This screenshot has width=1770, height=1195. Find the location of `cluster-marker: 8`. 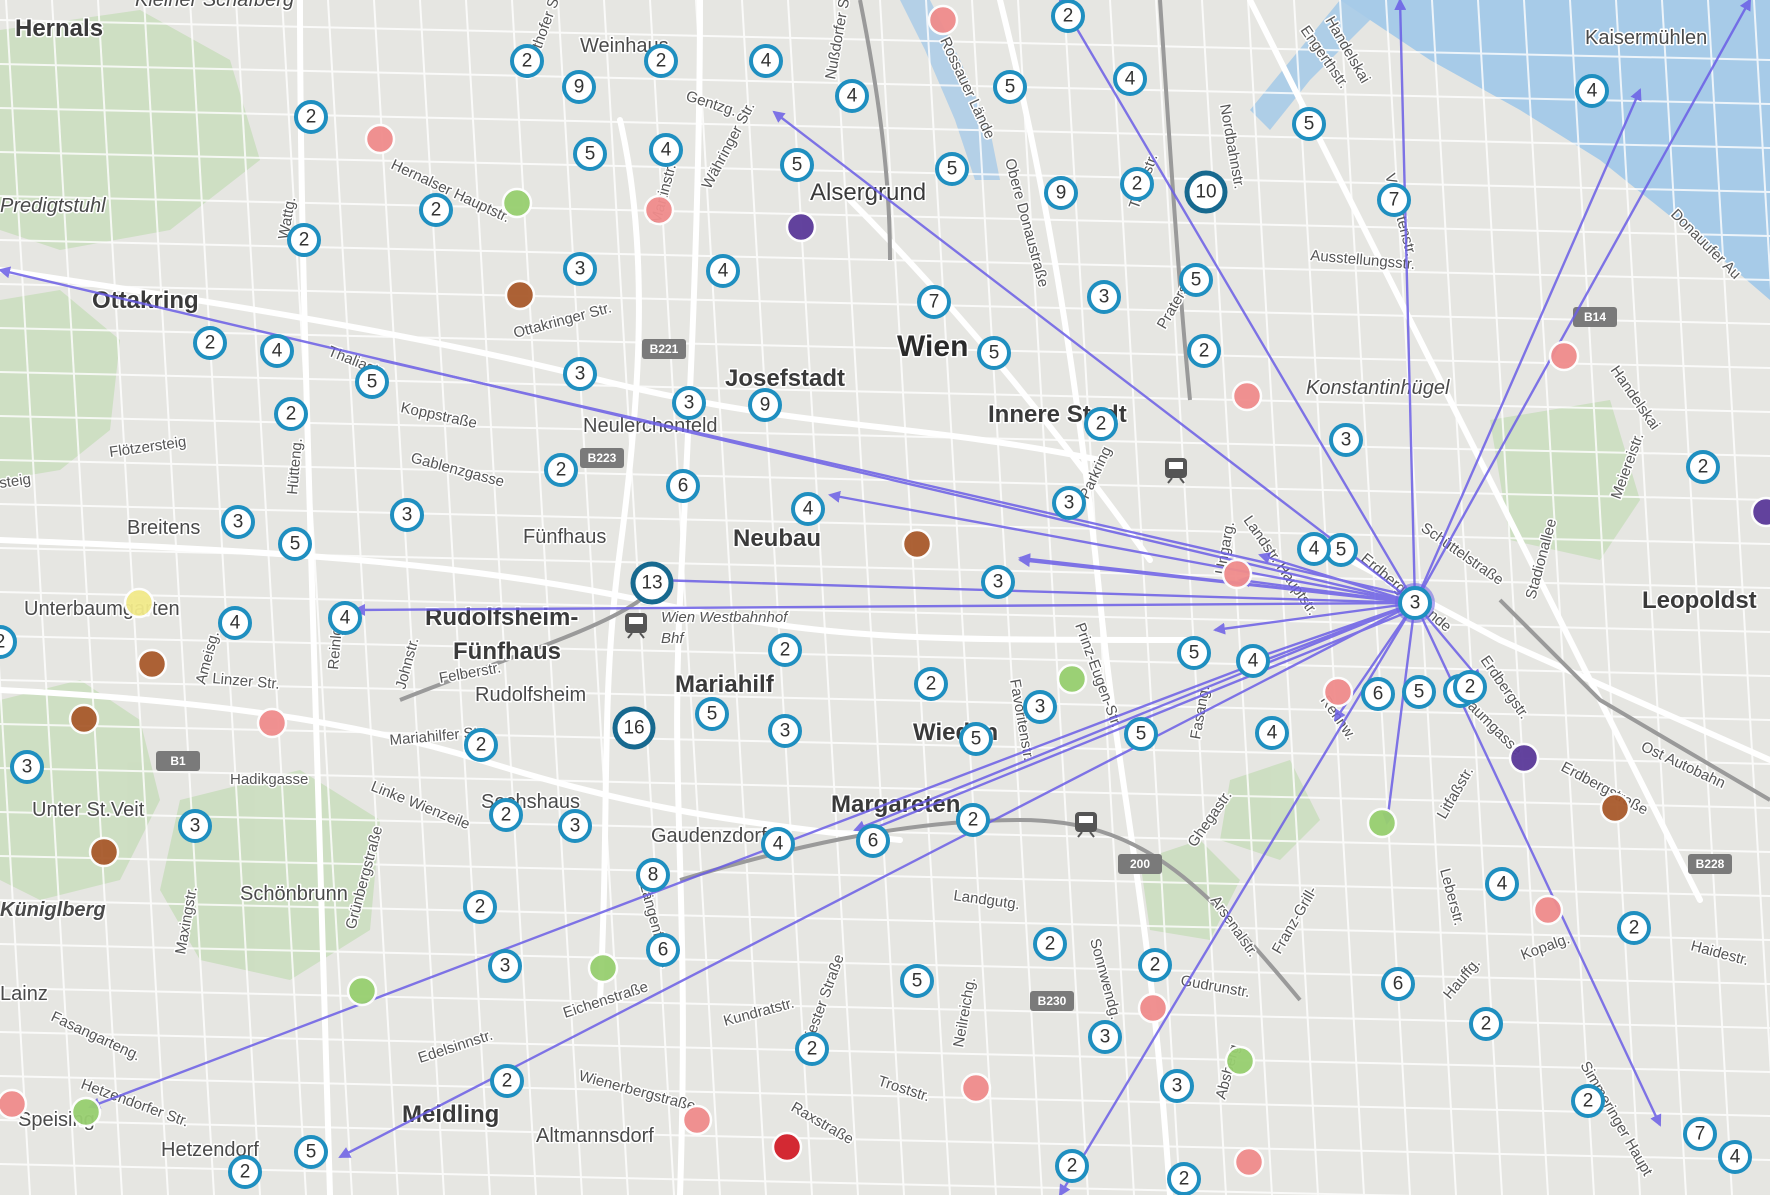

cluster-marker: 8 is located at coordinates (653, 875).